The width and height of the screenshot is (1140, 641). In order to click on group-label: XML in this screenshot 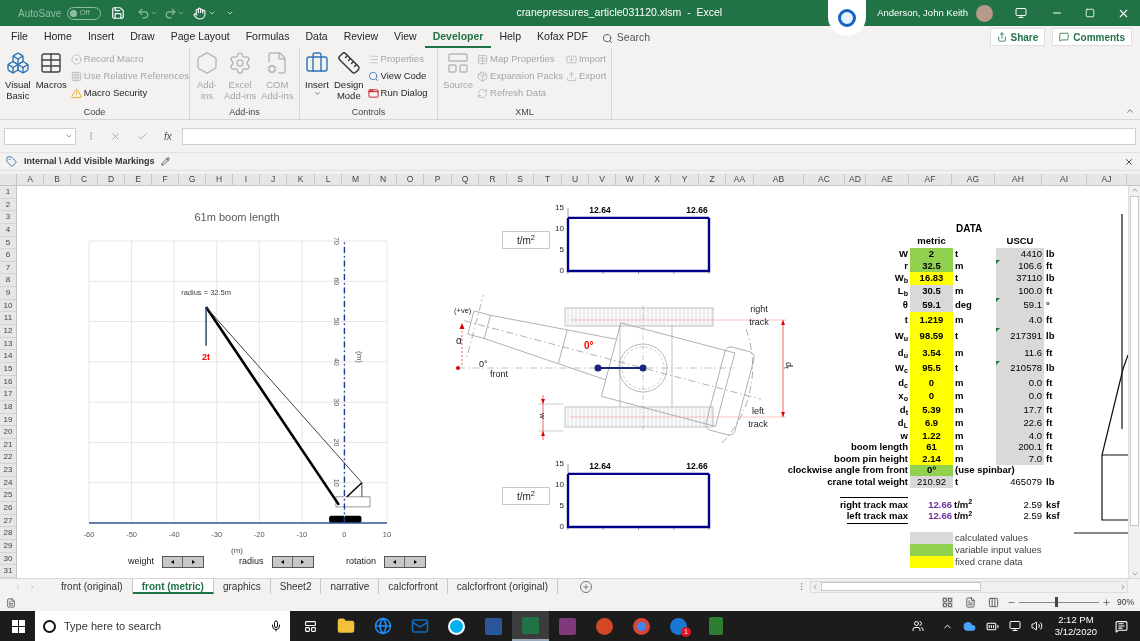, I will do `click(524, 112)`.